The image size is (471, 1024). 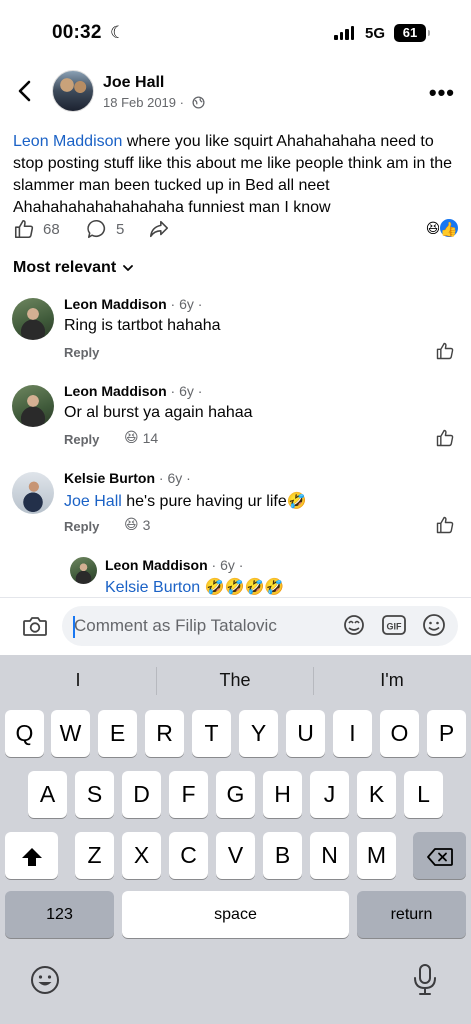 I want to click on chevron-left-icon, so click(x=25, y=91).